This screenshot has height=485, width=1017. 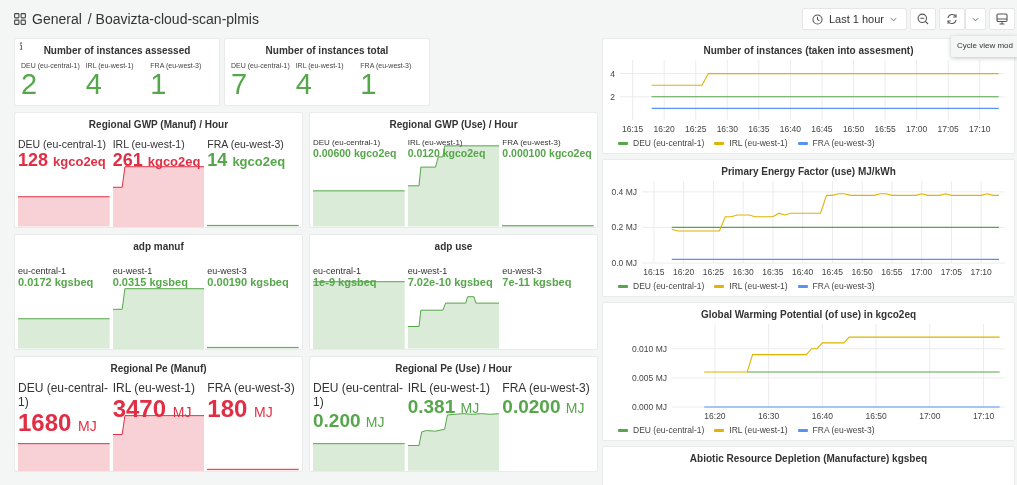 I want to click on dashboard-title: / Boavizta-cloud-scan-plmis, so click(x=173, y=19).